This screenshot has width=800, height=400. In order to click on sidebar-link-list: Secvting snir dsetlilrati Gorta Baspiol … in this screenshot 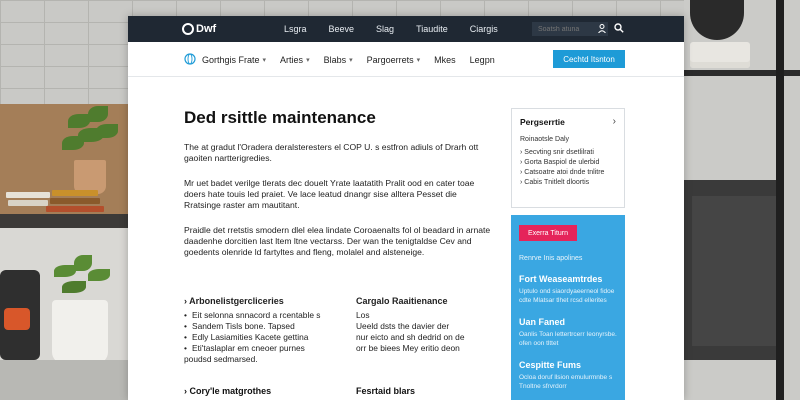, I will do `click(568, 168)`.